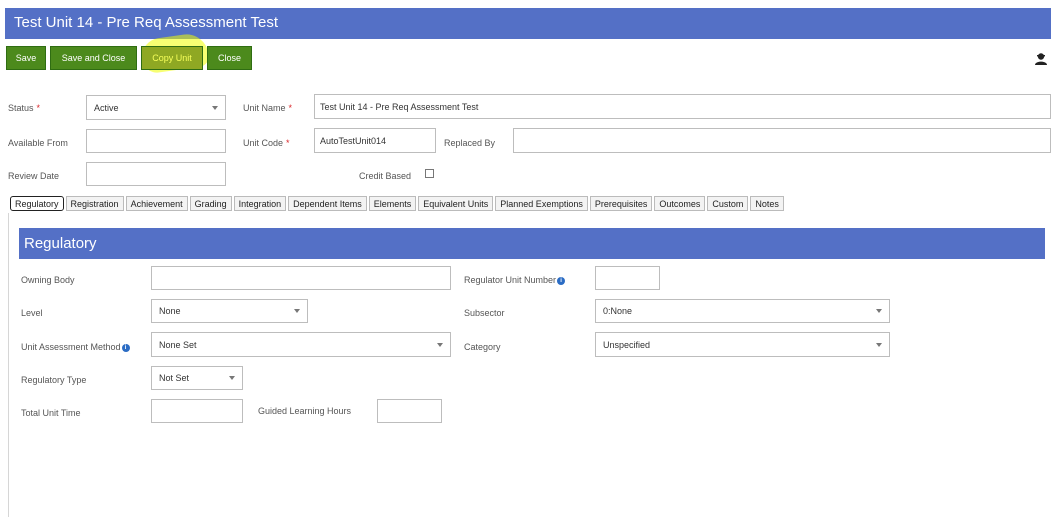  I want to click on tab-equivalent-units: Equivalent Units, so click(456, 203).